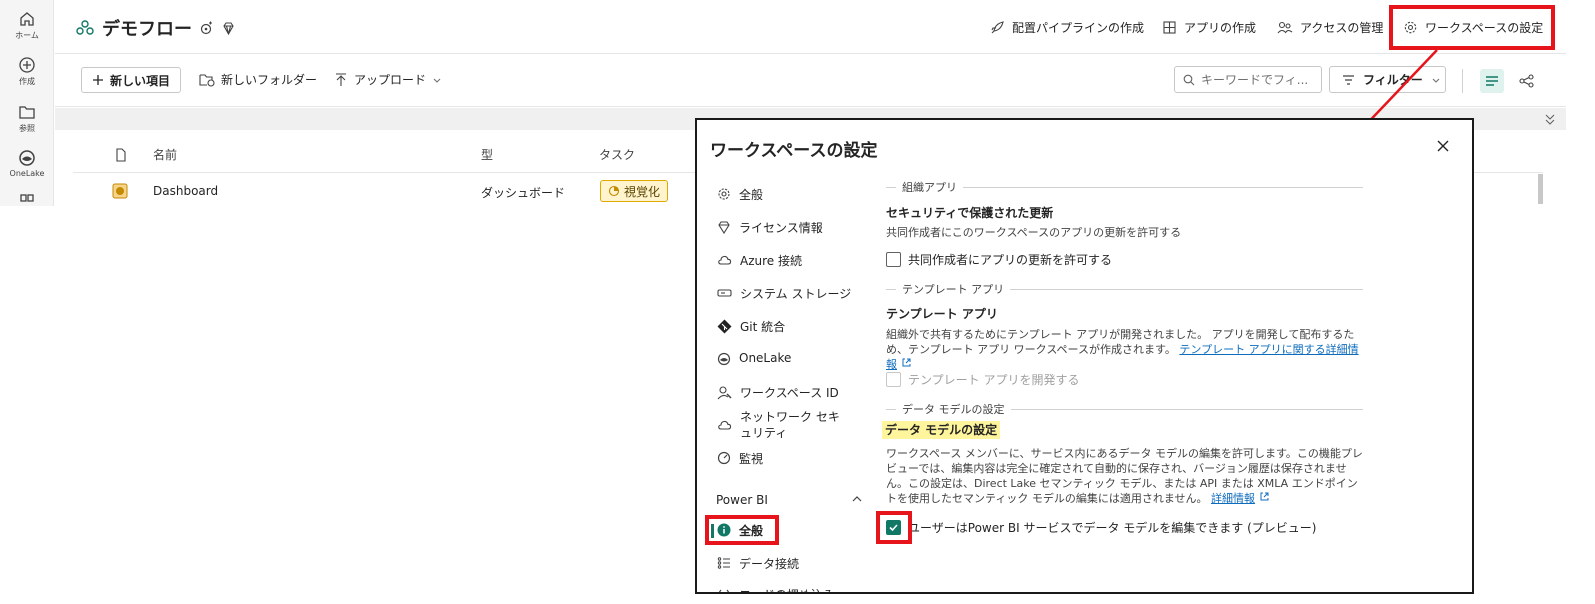 This screenshot has width=1595, height=604. What do you see at coordinates (994, 380) in the screenshot?
I see `template-checkbox-label: テンプレート アプリを開発する` at bounding box center [994, 380].